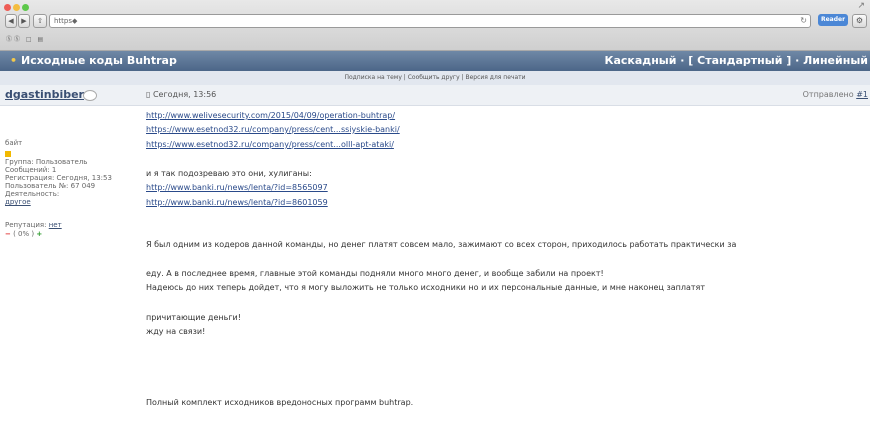  I want to click on settings-gear-icon: ⚙, so click(859, 21).